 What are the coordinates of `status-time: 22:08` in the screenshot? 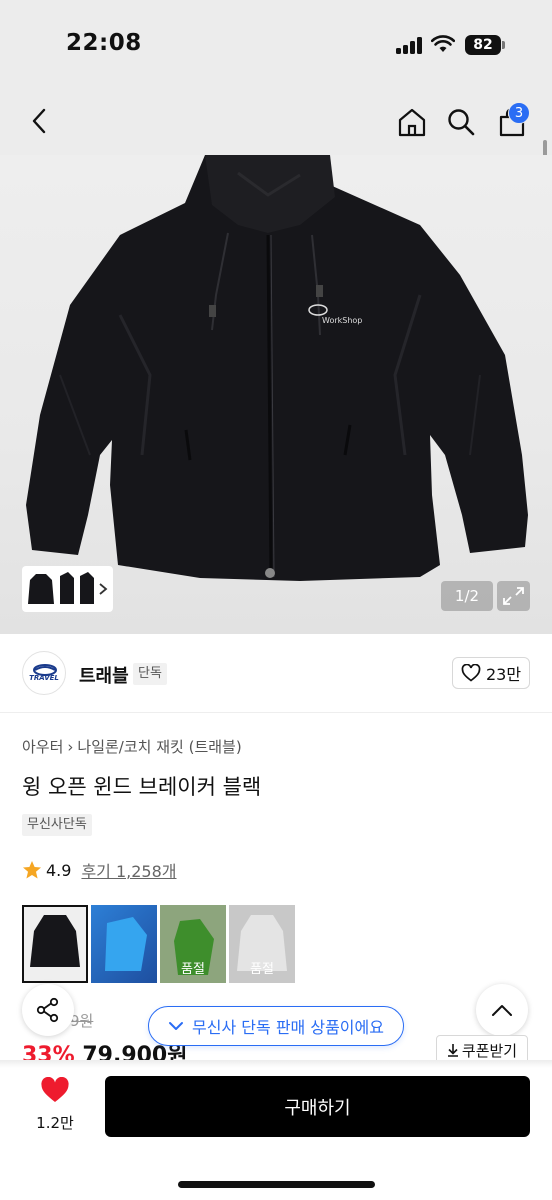 It's located at (104, 43).